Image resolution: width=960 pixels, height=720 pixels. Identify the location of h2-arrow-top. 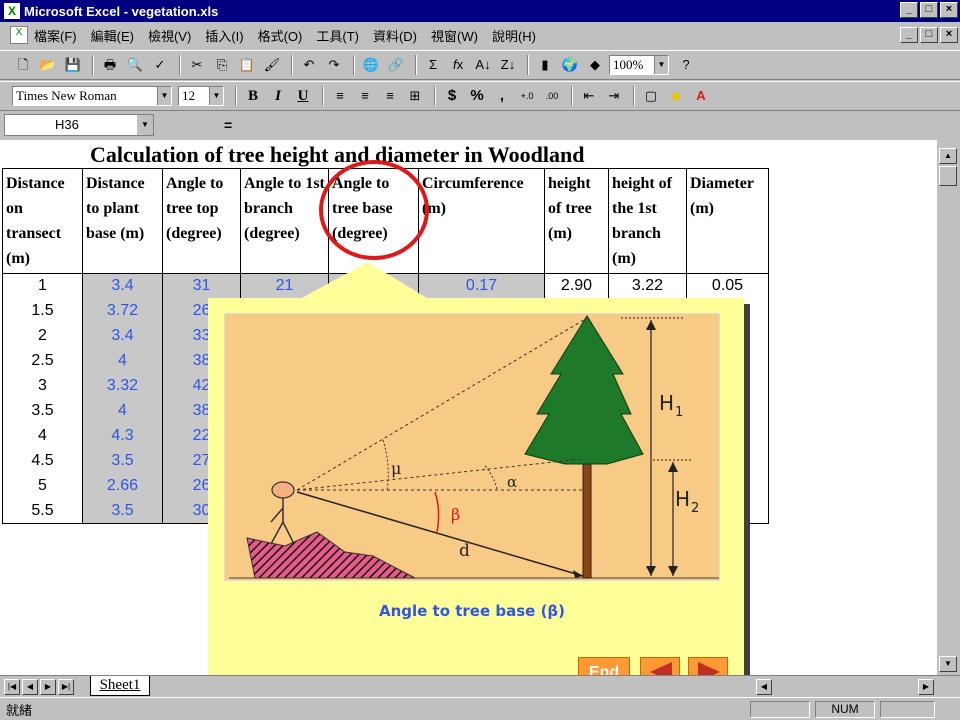
(673, 467).